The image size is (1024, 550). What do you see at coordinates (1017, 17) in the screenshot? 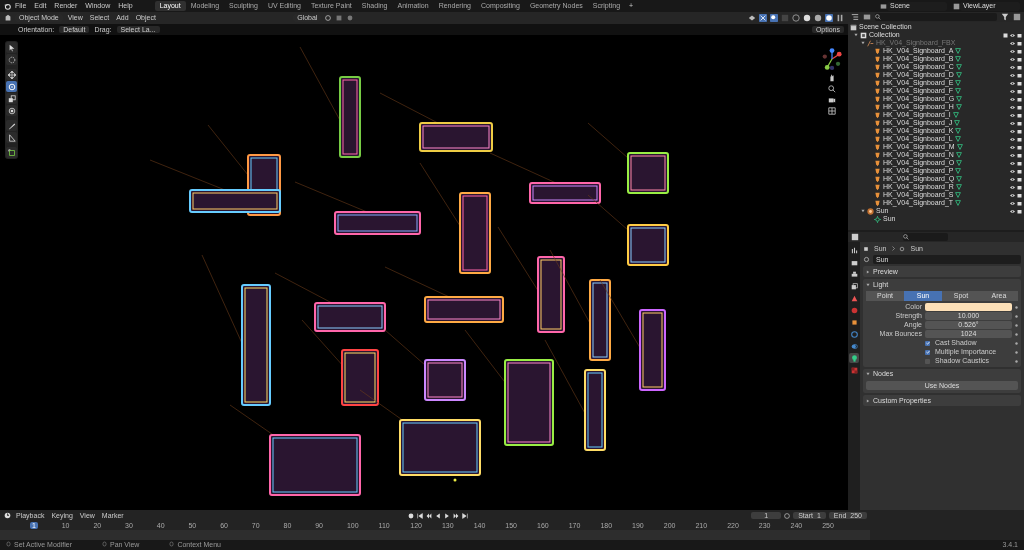
I see `new-collection-icon` at bounding box center [1017, 17].